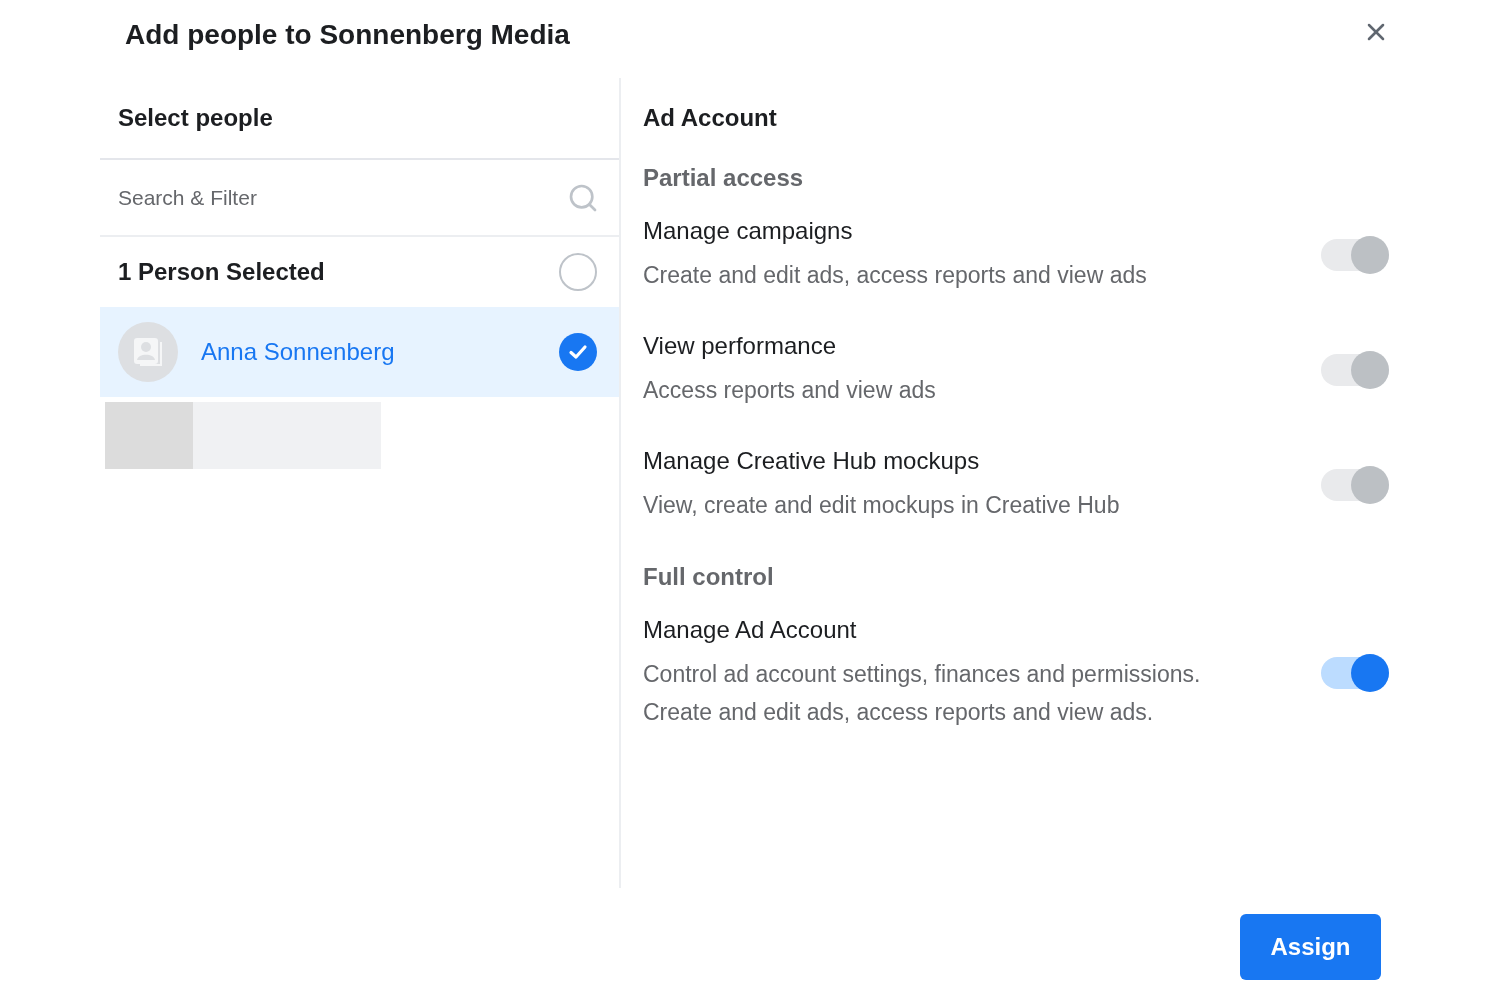 This screenshot has height=1000, width=1500. What do you see at coordinates (1310, 947) in the screenshot?
I see `assign-button: Assign` at bounding box center [1310, 947].